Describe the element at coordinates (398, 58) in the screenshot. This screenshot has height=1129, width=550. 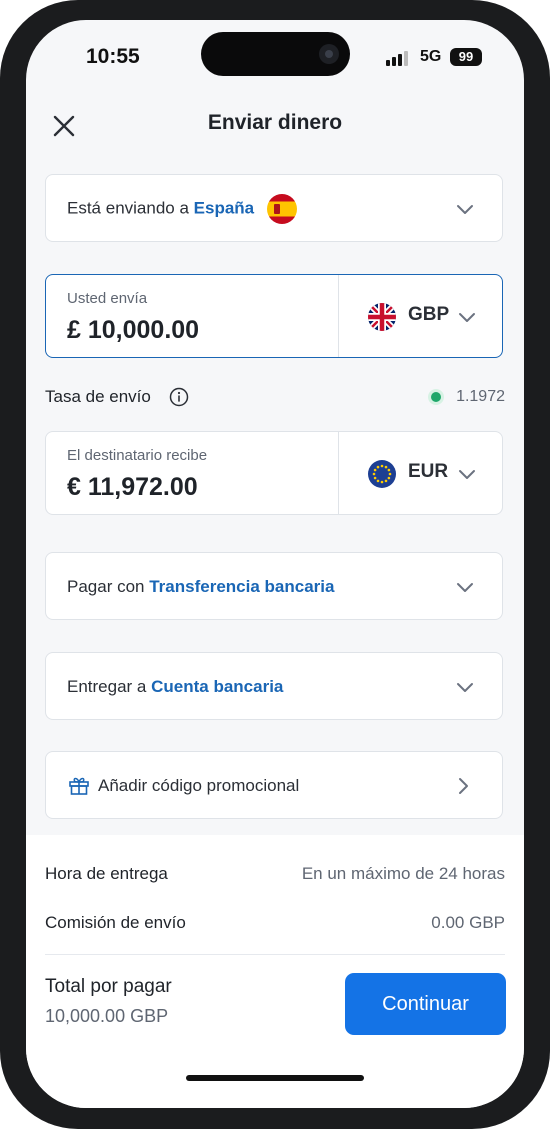
I see `signal-icon` at that location.